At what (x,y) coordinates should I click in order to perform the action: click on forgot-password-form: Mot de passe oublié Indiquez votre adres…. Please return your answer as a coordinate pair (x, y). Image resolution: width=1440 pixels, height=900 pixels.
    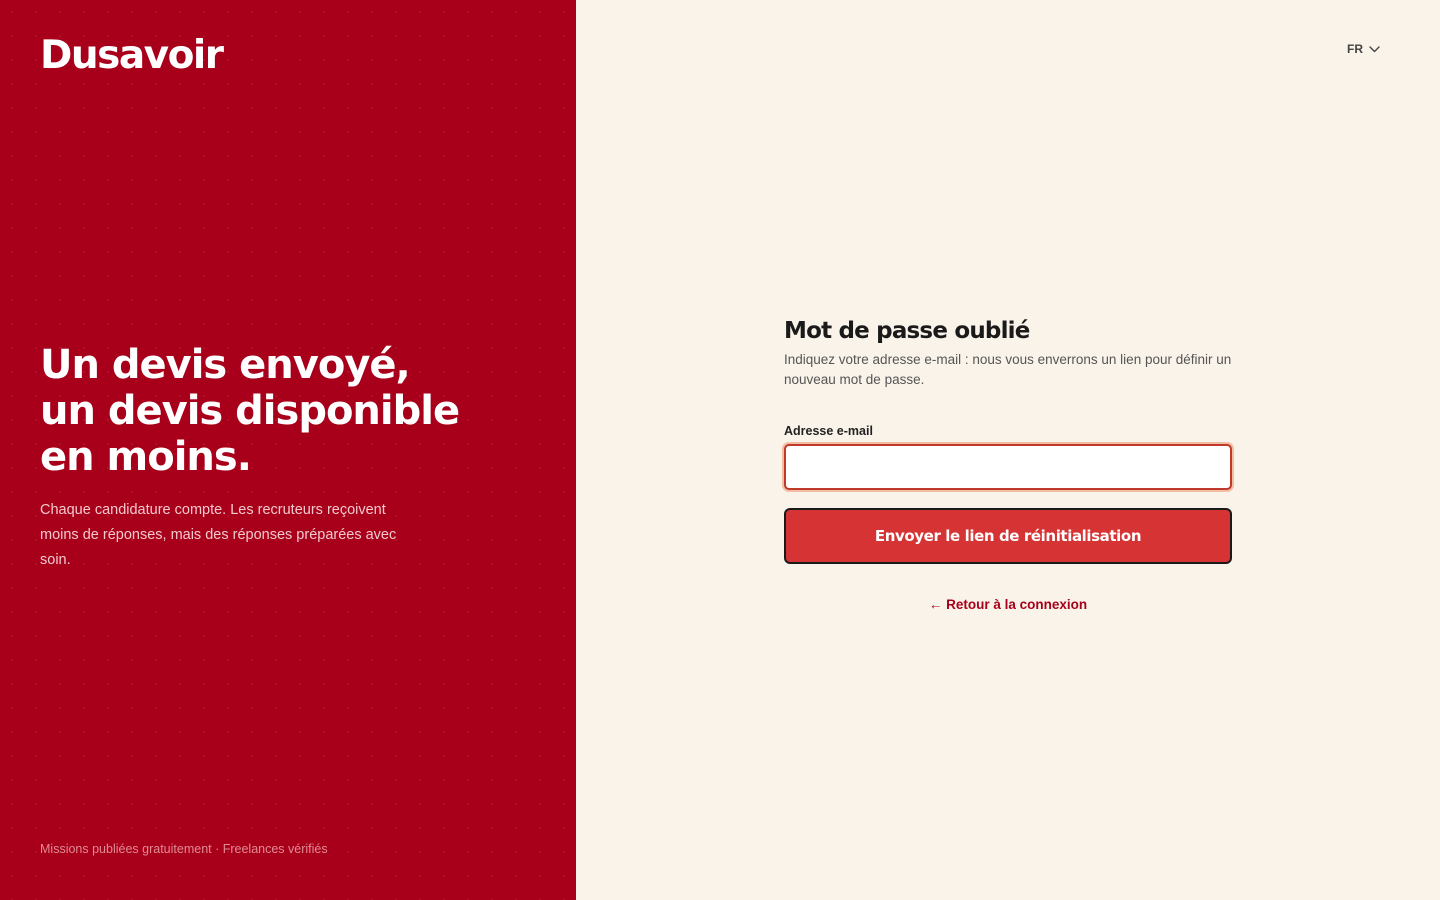
    Looking at the image, I should click on (1008, 464).